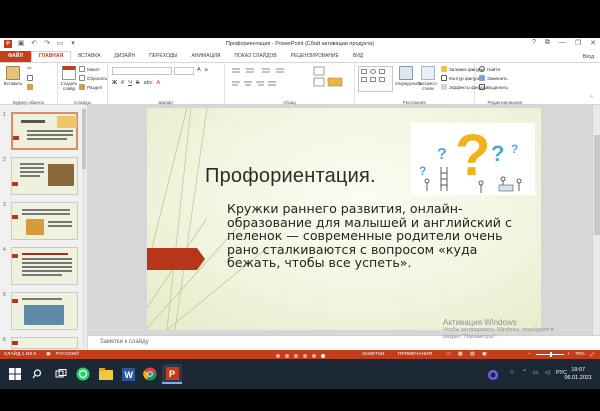 The height and width of the screenshot is (411, 600). Describe the element at coordinates (524, 372) in the screenshot. I see `tray-overflow-icon: ⌃` at that location.